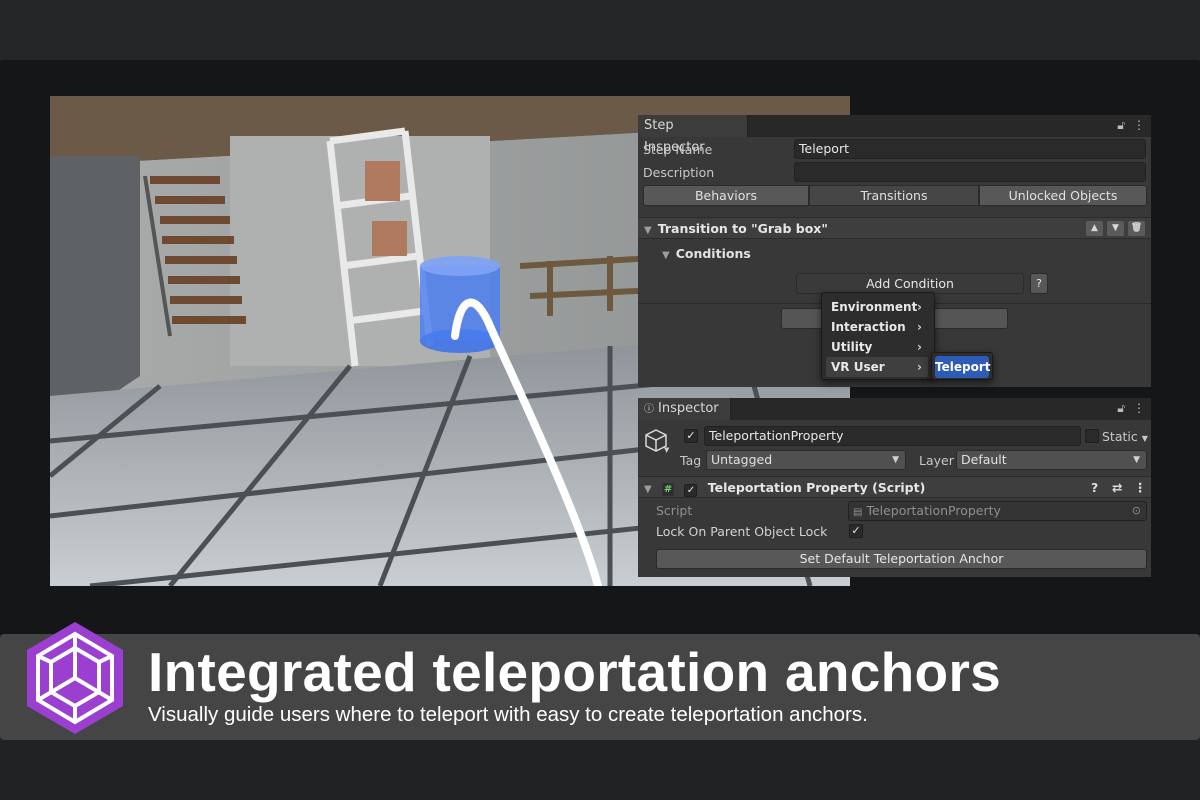 Image resolution: width=1200 pixels, height=800 pixels. I want to click on active-checkbox: ✓, so click(691, 436).